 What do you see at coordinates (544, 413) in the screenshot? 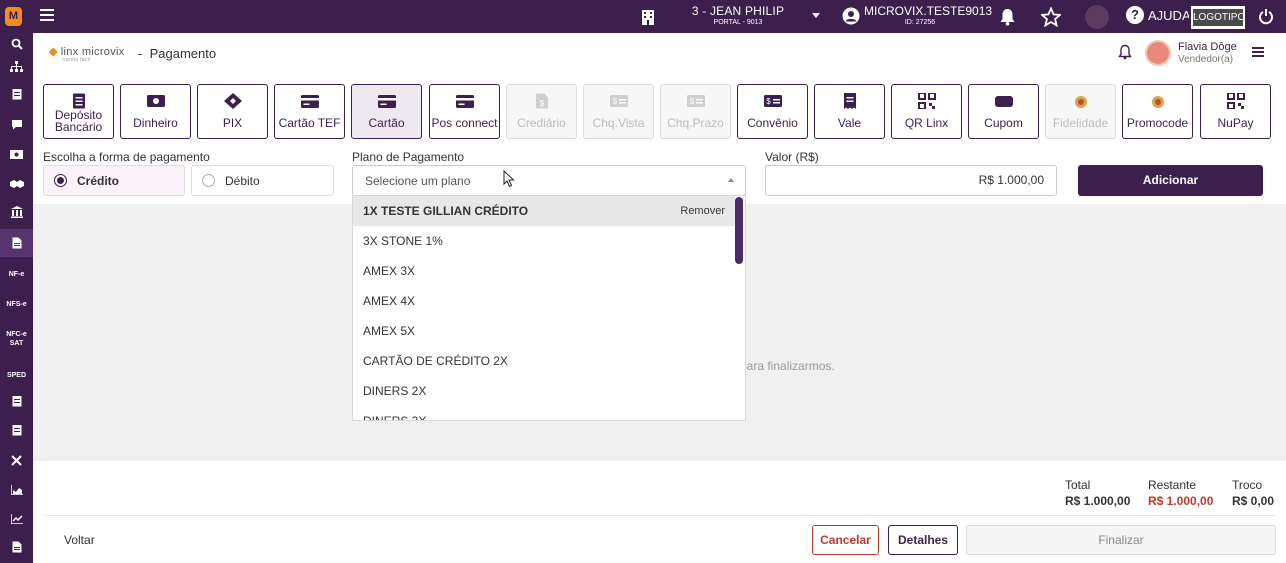
I see `plan-option: DINERS 3X` at bounding box center [544, 413].